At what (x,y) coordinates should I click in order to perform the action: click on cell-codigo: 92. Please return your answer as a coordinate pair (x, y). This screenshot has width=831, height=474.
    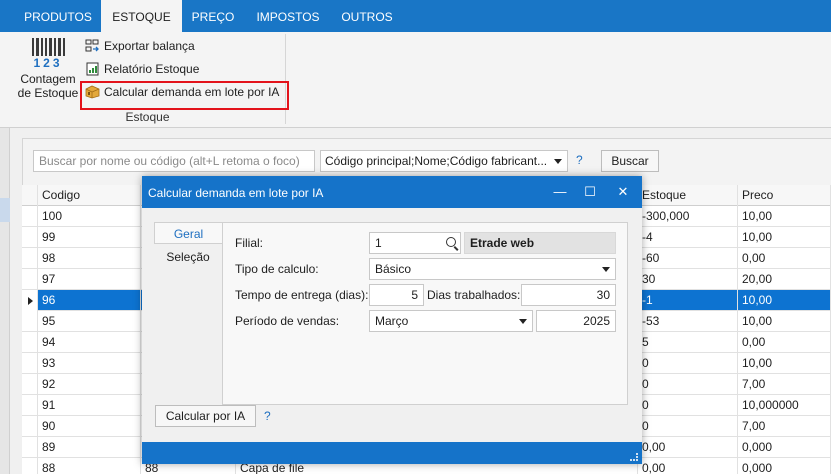
    Looking at the image, I should click on (89, 384).